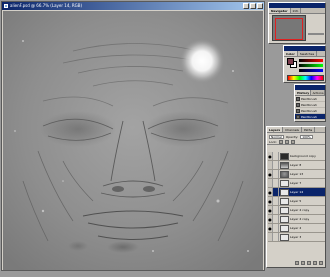 The height and width of the screenshot is (277, 330). I want to click on layer-row: ● Layer 5, so click(296, 201).